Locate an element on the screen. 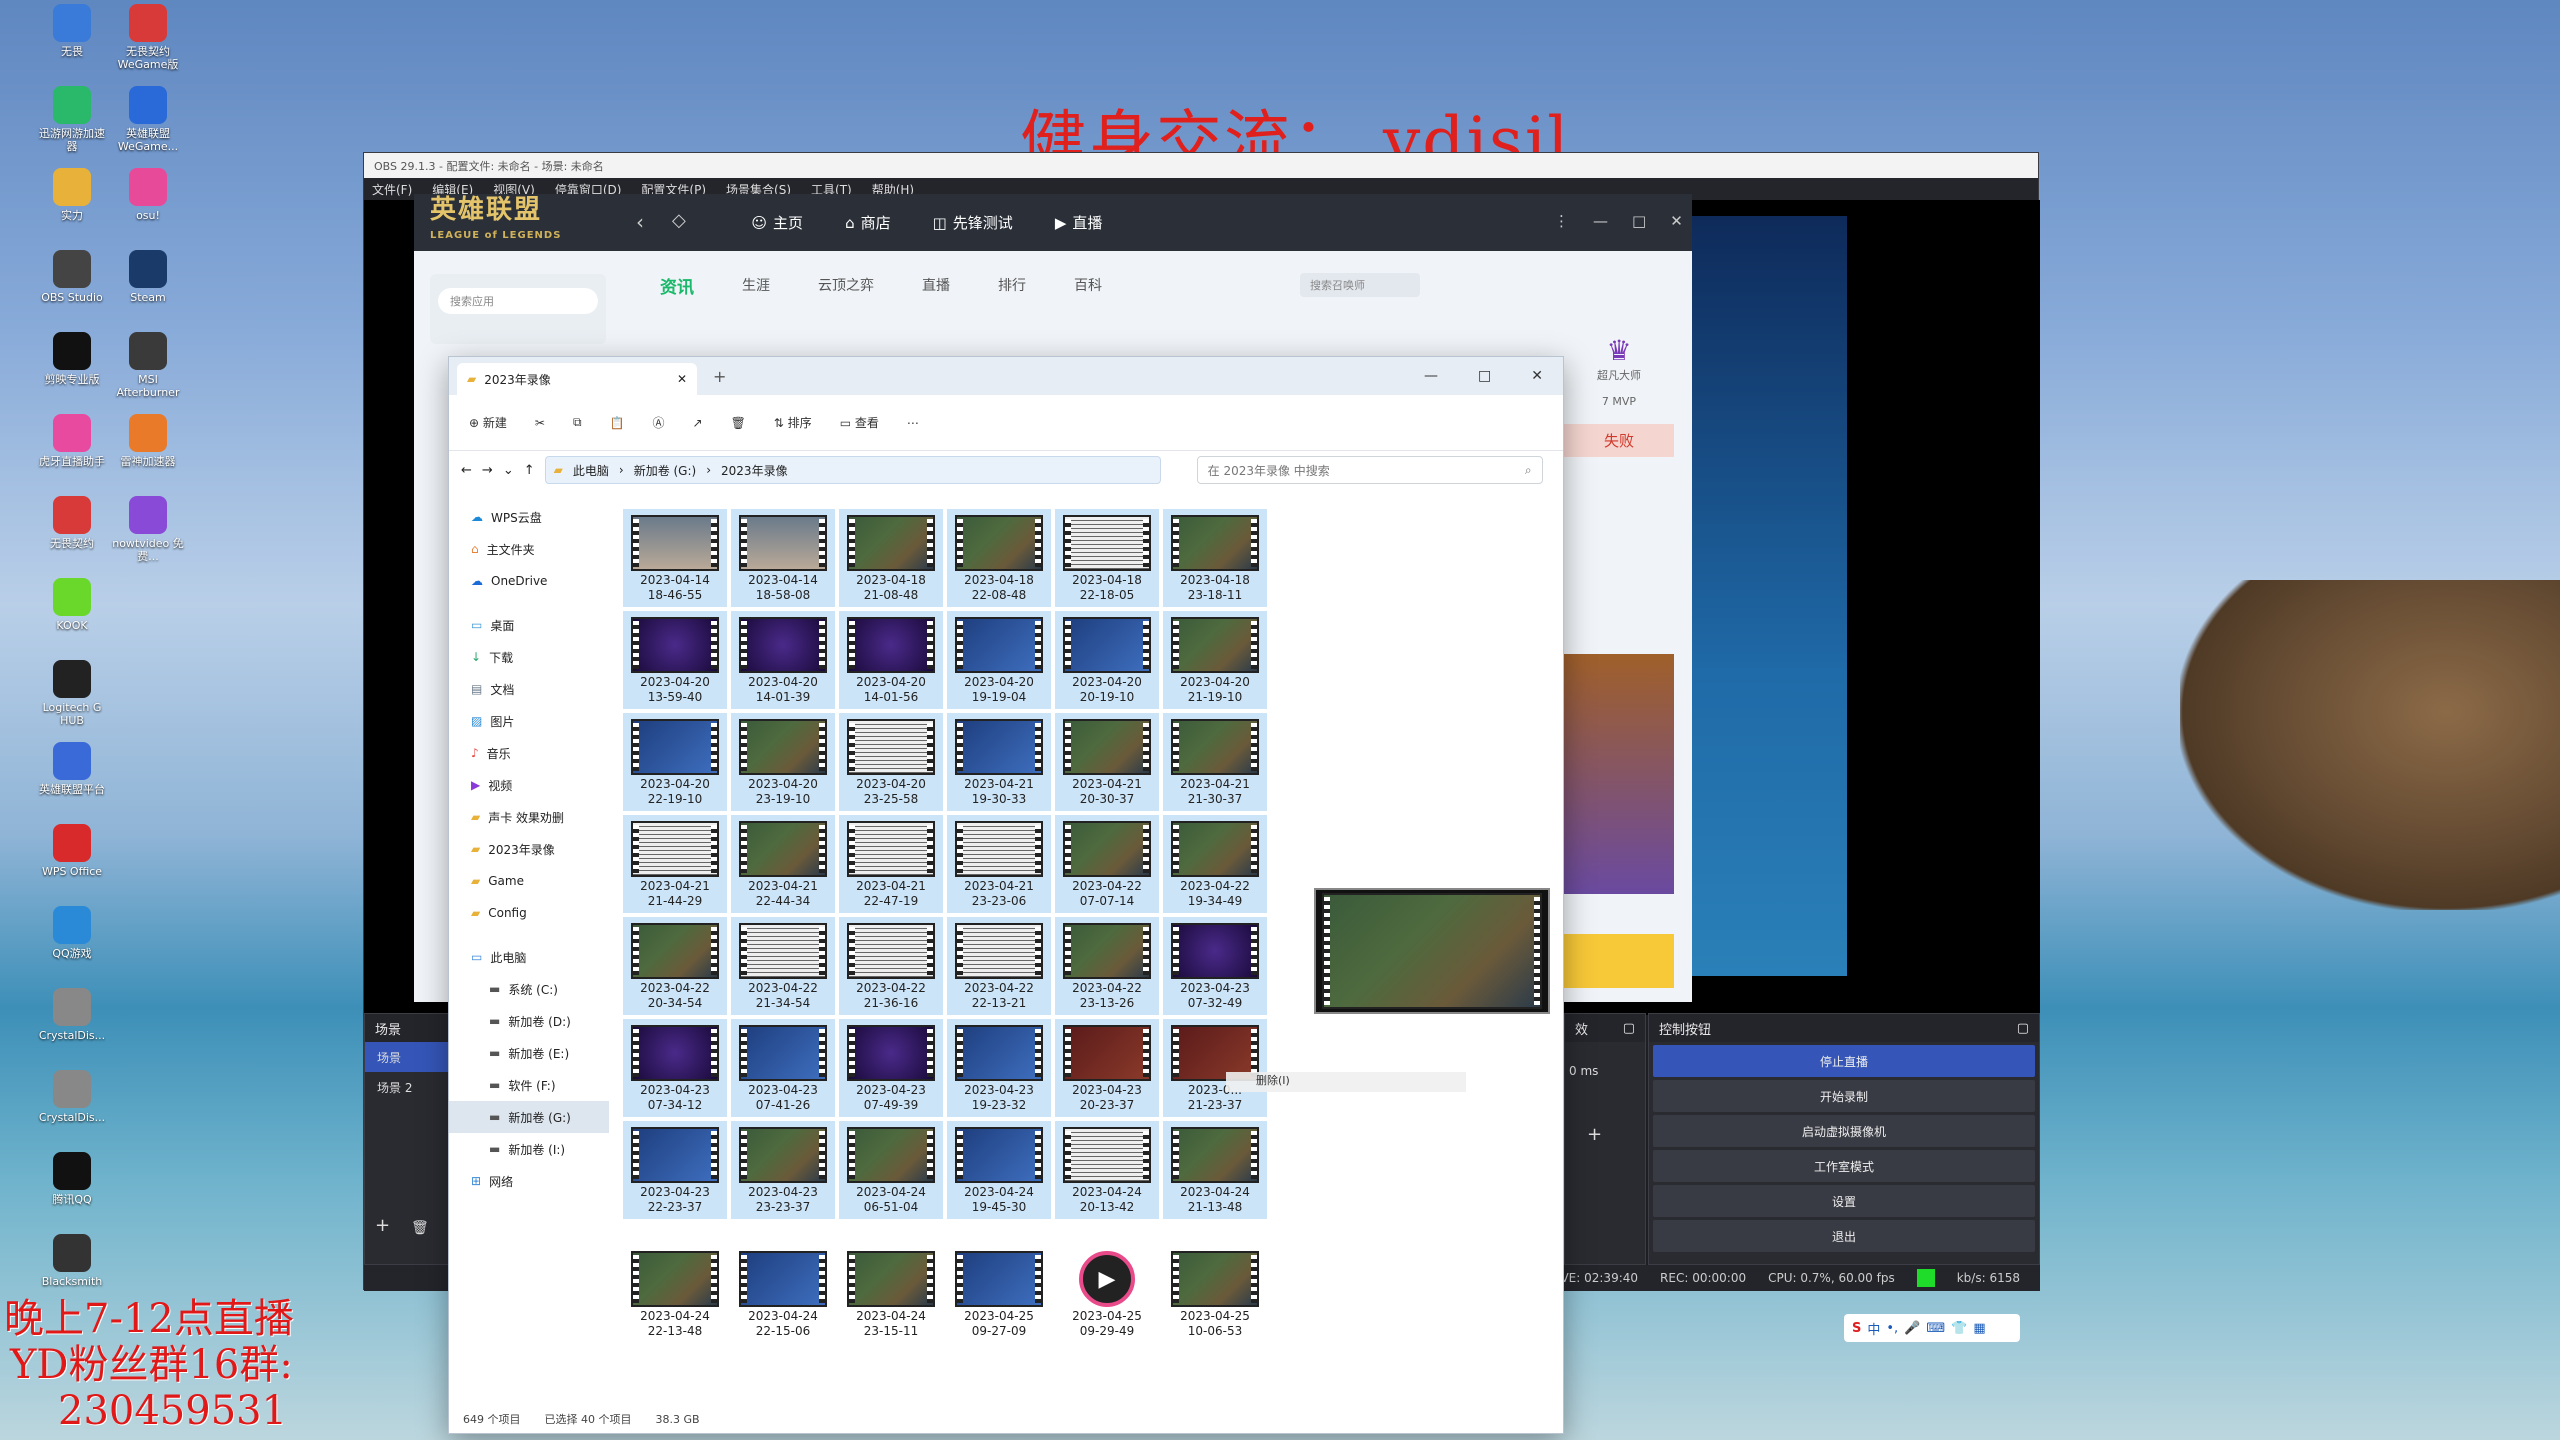 Image resolution: width=2560 pixels, height=1440 pixels. up-icon: ↑ is located at coordinates (529, 470).